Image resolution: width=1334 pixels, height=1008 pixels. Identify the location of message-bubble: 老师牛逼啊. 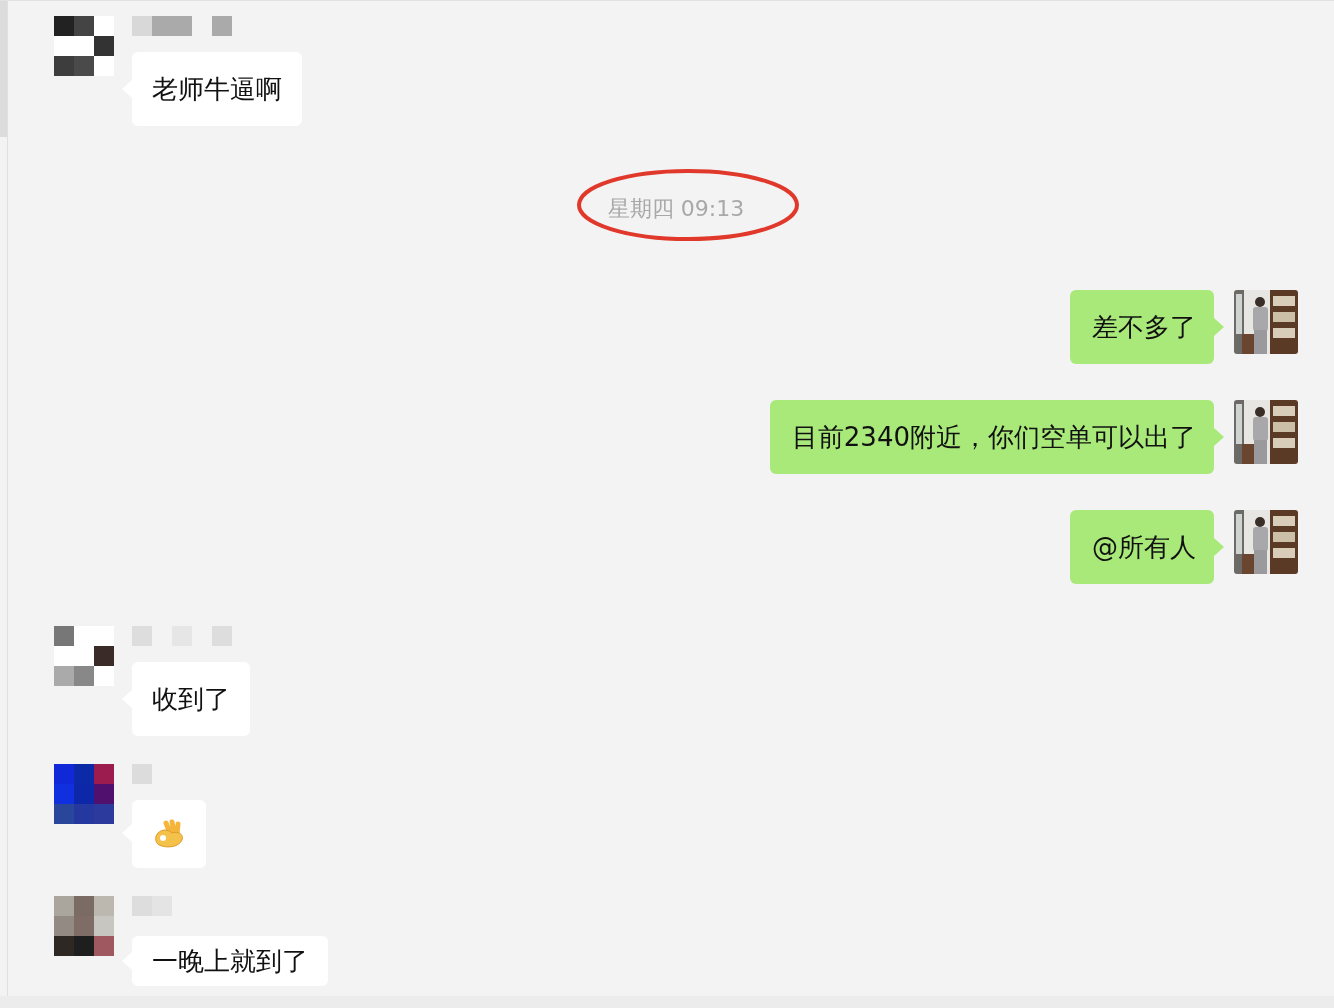
(217, 89).